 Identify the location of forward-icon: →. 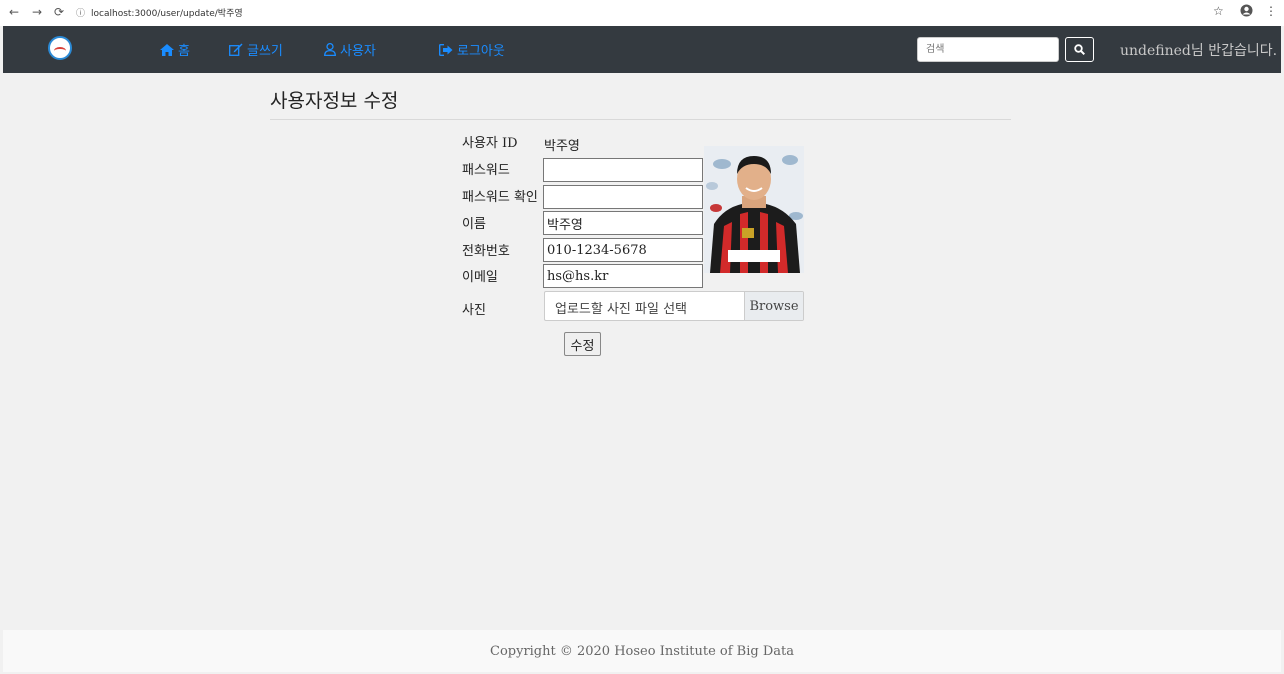
(37, 12).